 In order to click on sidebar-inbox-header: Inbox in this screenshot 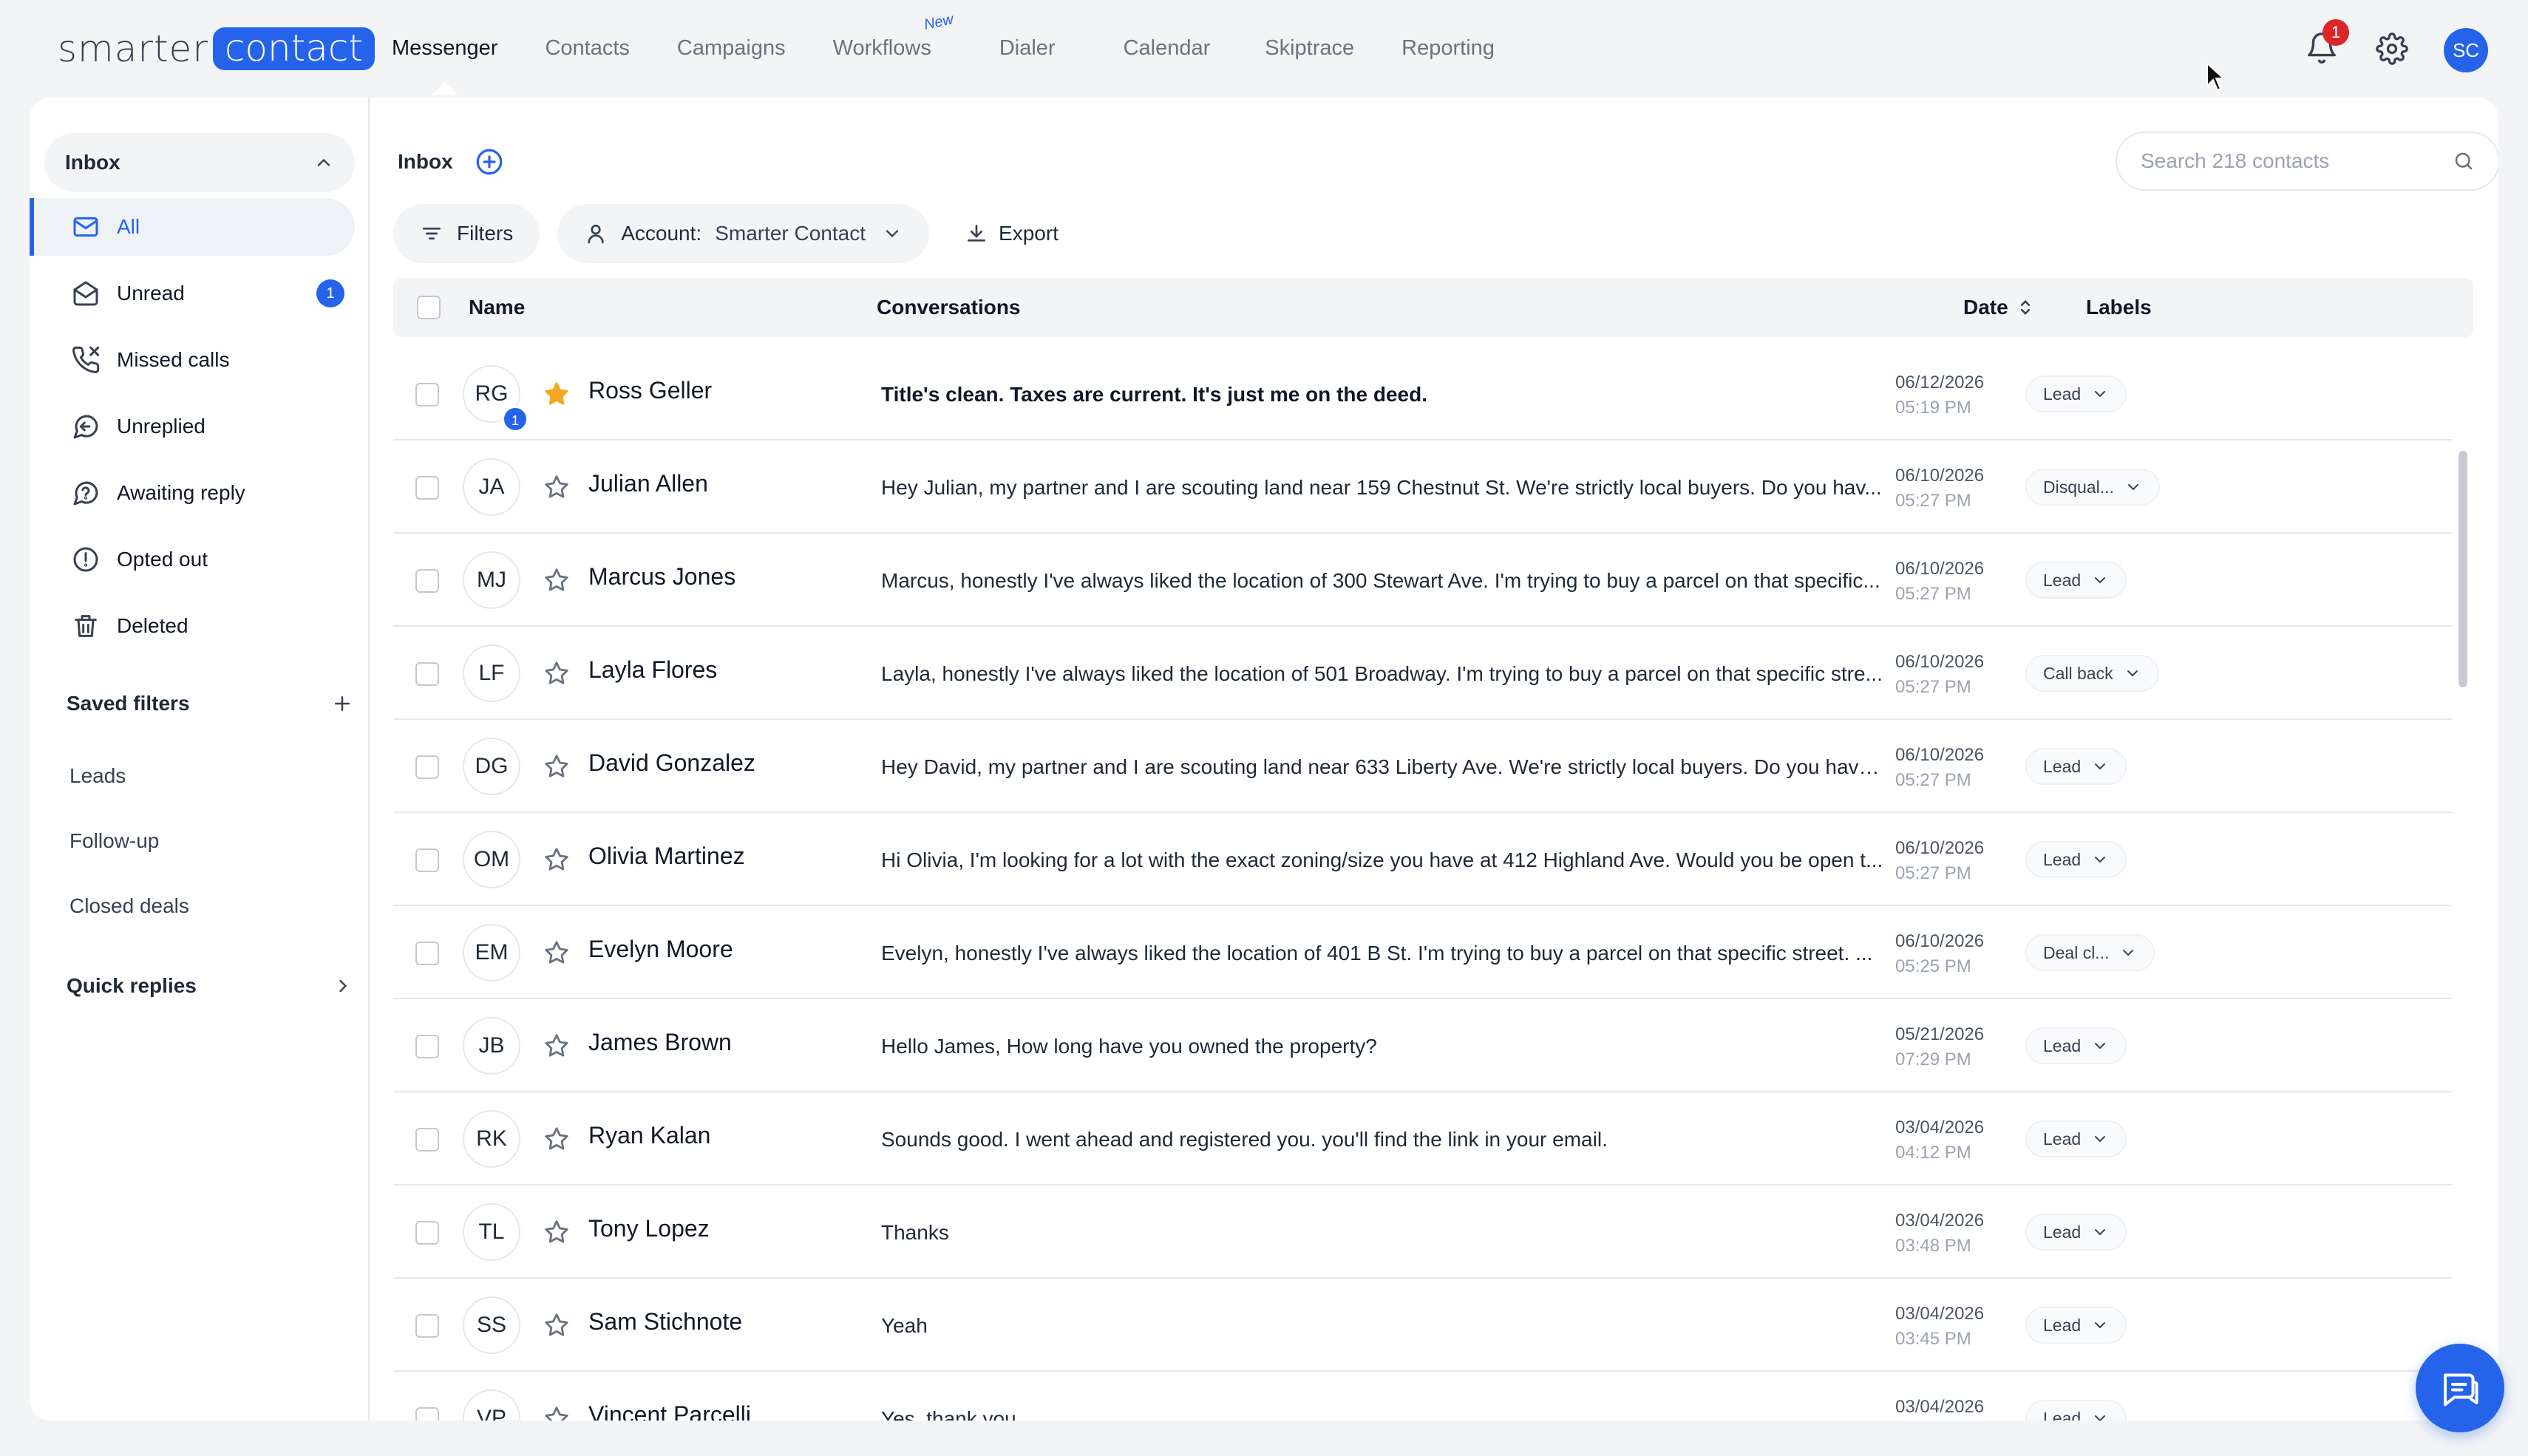, I will do `click(200, 162)`.